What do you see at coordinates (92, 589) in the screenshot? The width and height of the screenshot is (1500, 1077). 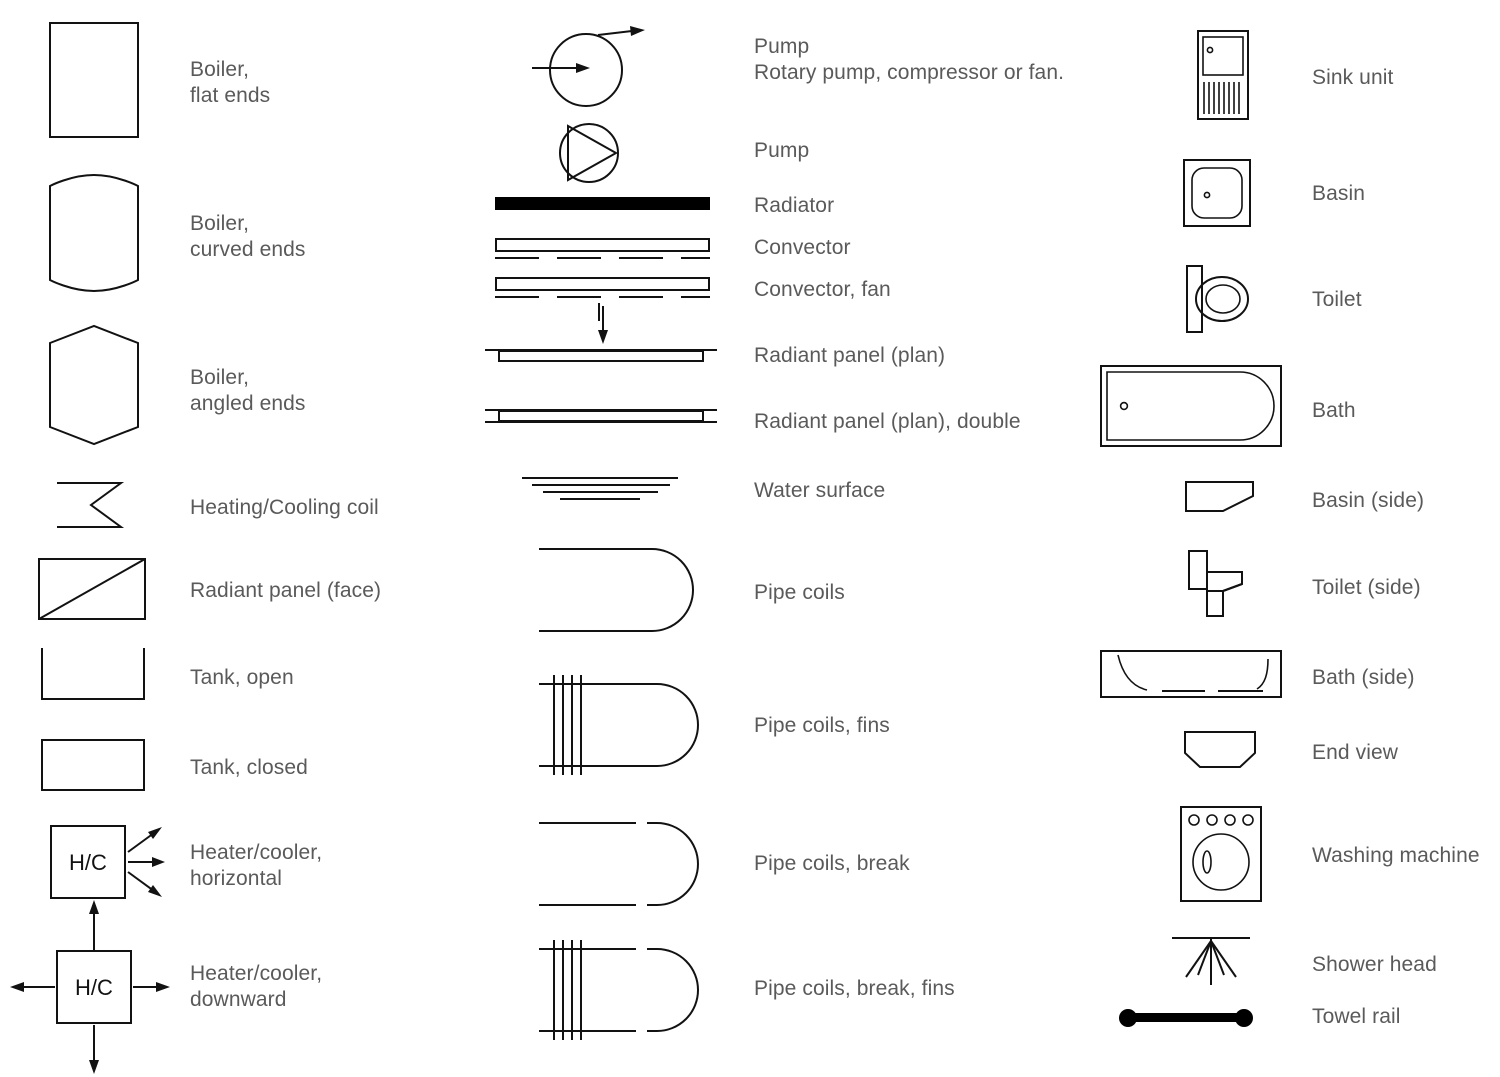 I see `radiant-panel-face-symbol` at bounding box center [92, 589].